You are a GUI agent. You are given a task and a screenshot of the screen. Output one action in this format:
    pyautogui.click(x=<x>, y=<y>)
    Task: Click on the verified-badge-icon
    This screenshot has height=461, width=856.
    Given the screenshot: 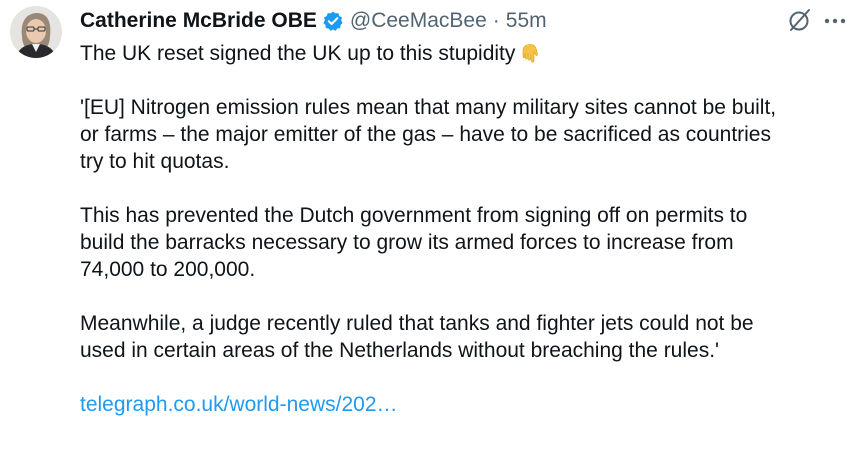 What is the action you would take?
    pyautogui.click(x=333, y=21)
    